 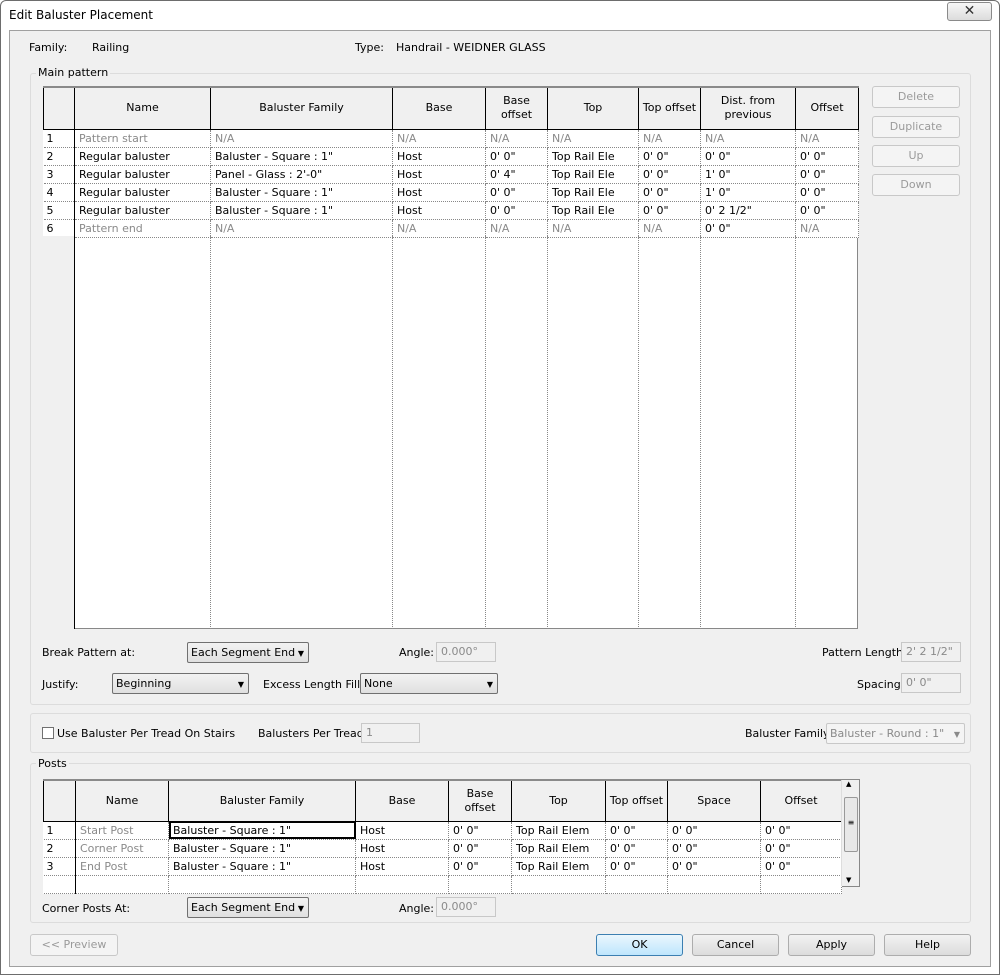 What do you see at coordinates (516, 228) in the screenshot?
I see `cell-base-offset: N/A` at bounding box center [516, 228].